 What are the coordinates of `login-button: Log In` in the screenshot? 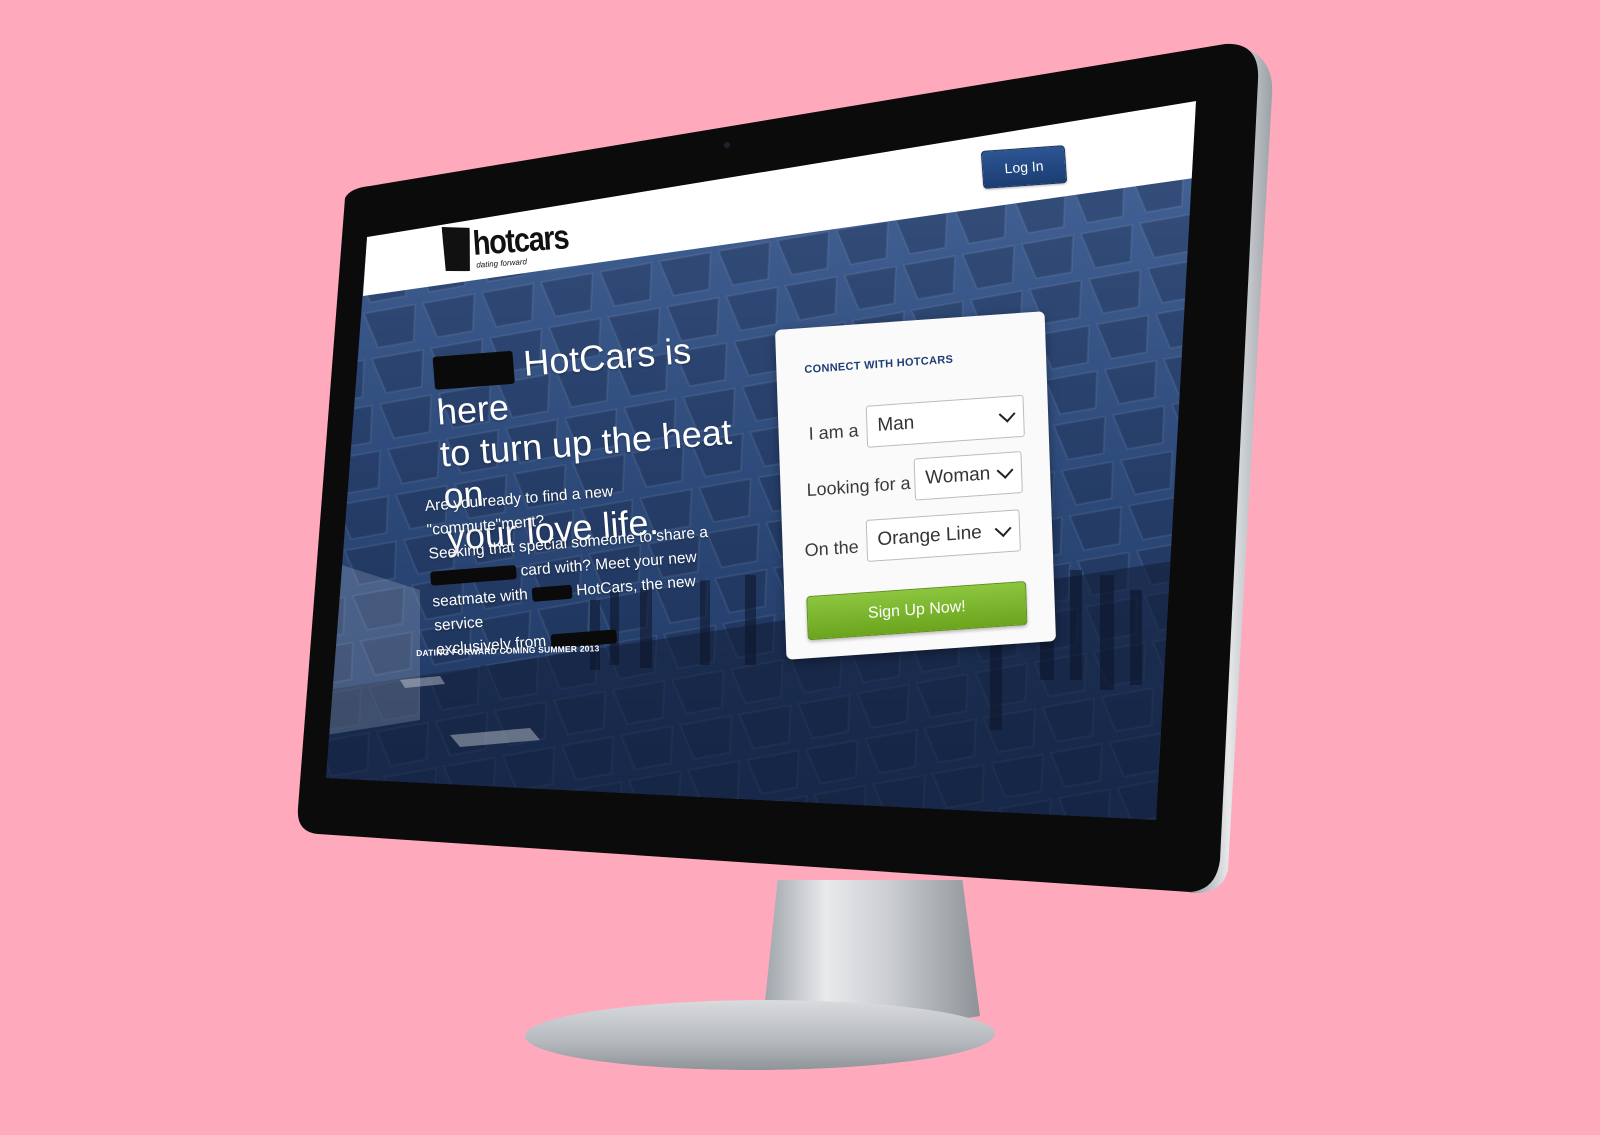 It's located at (1024, 167).